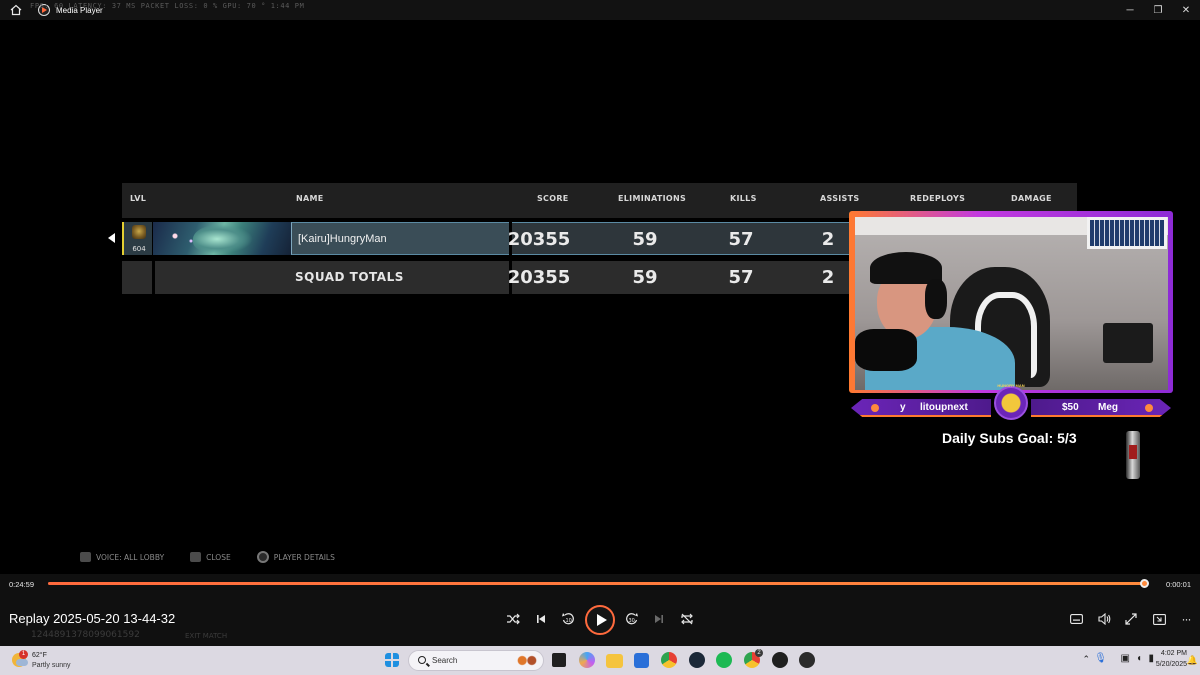 This screenshot has width=1200, height=675. I want to click on weather-alert-badge: 1, so click(23, 654).